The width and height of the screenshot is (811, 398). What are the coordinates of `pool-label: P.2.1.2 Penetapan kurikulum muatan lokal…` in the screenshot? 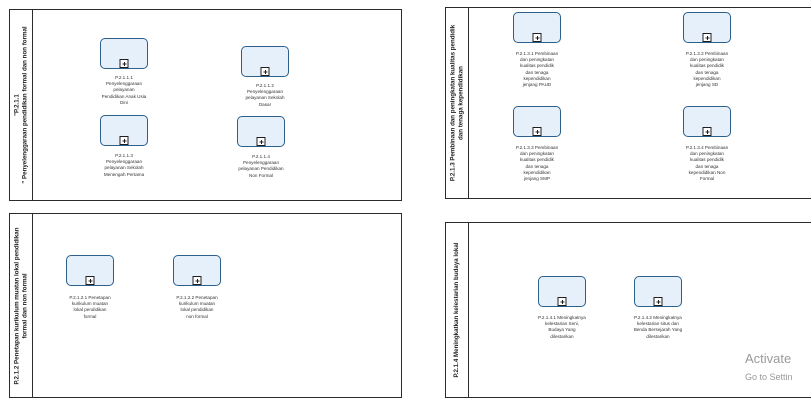 It's located at (21, 305).